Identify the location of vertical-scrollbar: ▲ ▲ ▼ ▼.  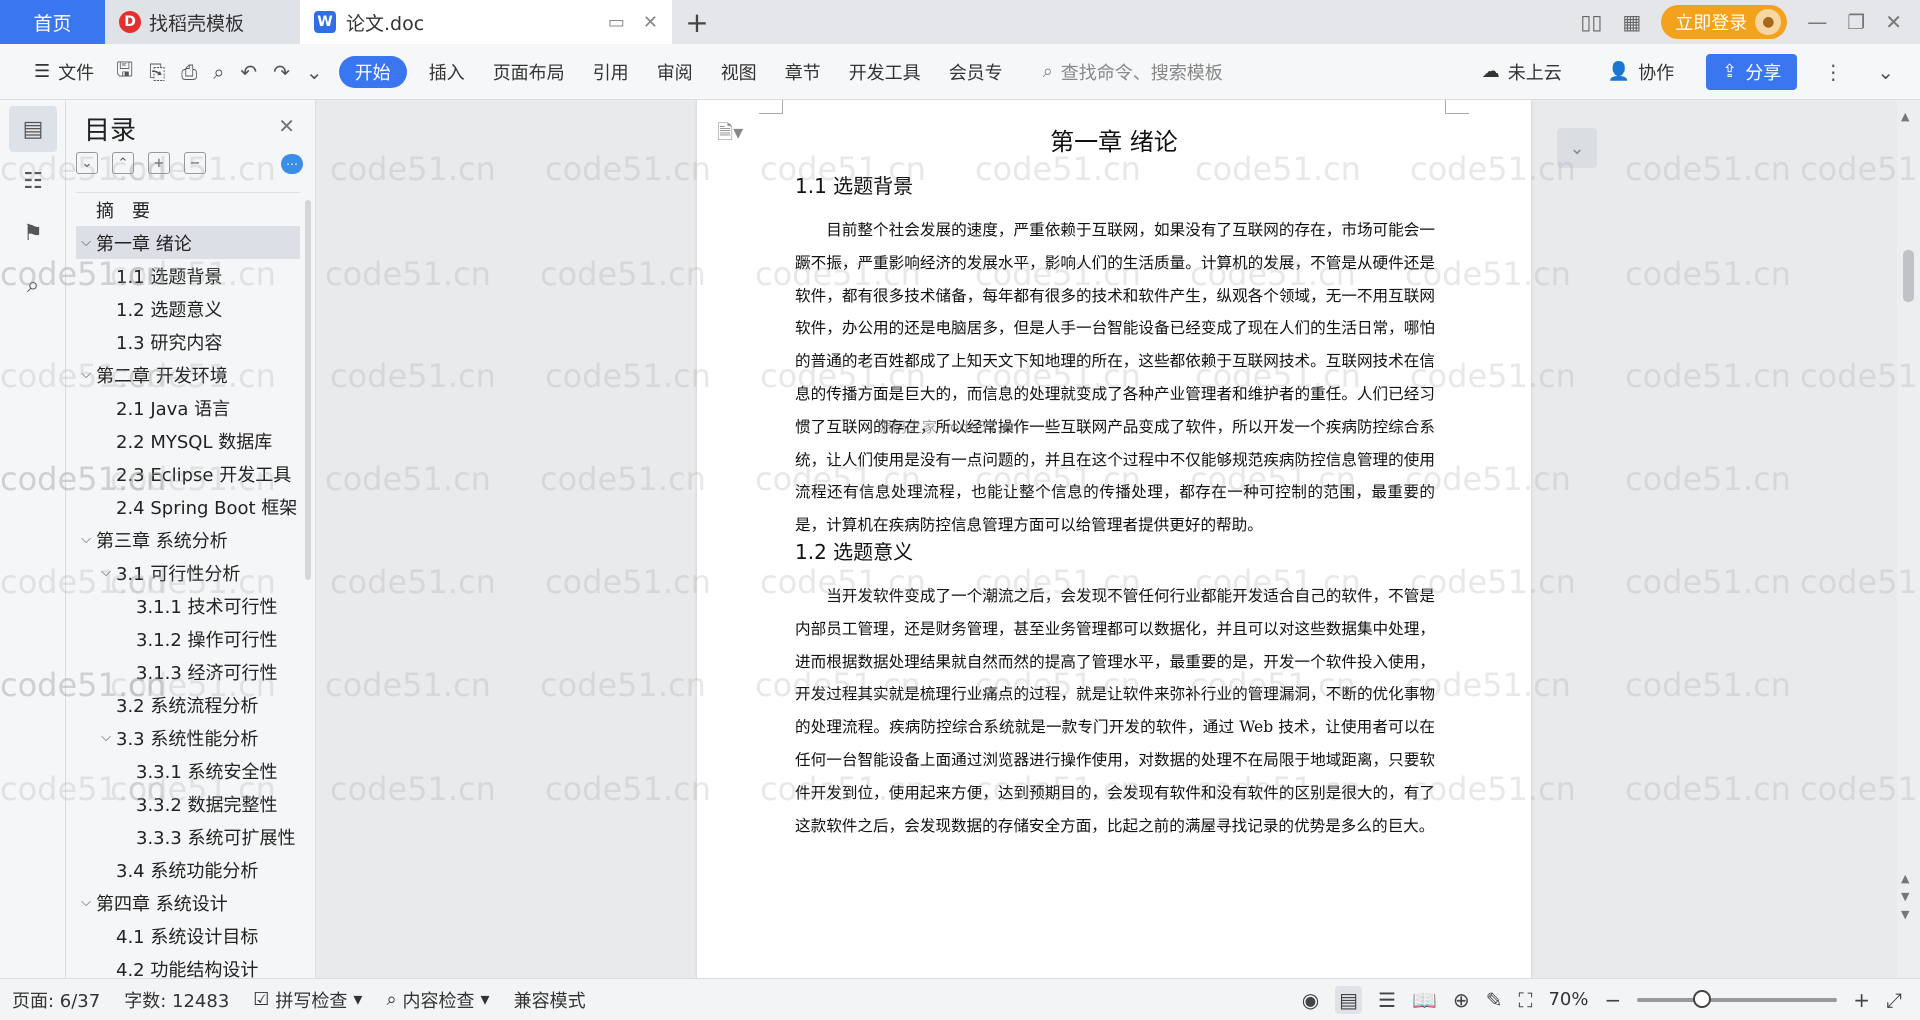
(1908, 539).